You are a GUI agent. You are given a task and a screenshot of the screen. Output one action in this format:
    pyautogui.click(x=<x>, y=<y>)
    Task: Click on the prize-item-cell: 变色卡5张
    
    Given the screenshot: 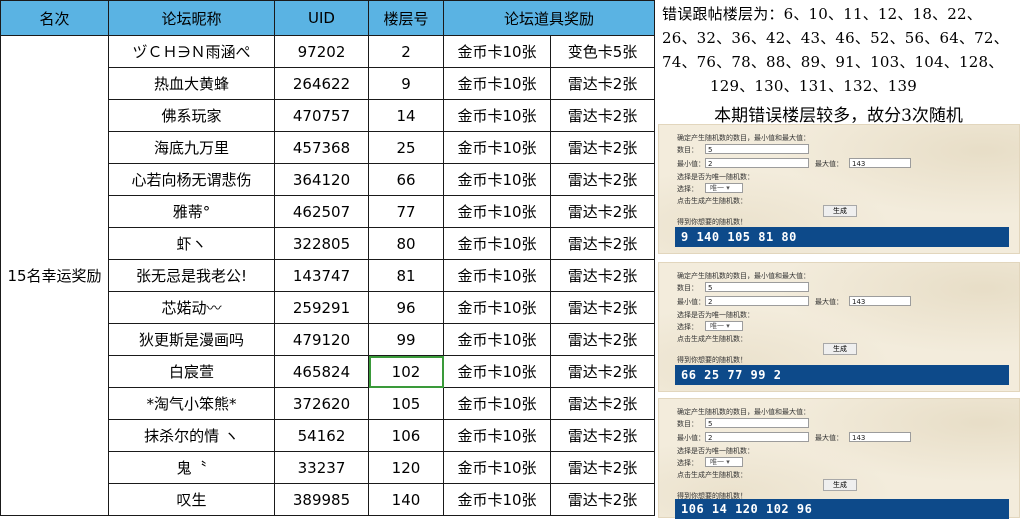 What is the action you would take?
    pyautogui.click(x=602, y=51)
    